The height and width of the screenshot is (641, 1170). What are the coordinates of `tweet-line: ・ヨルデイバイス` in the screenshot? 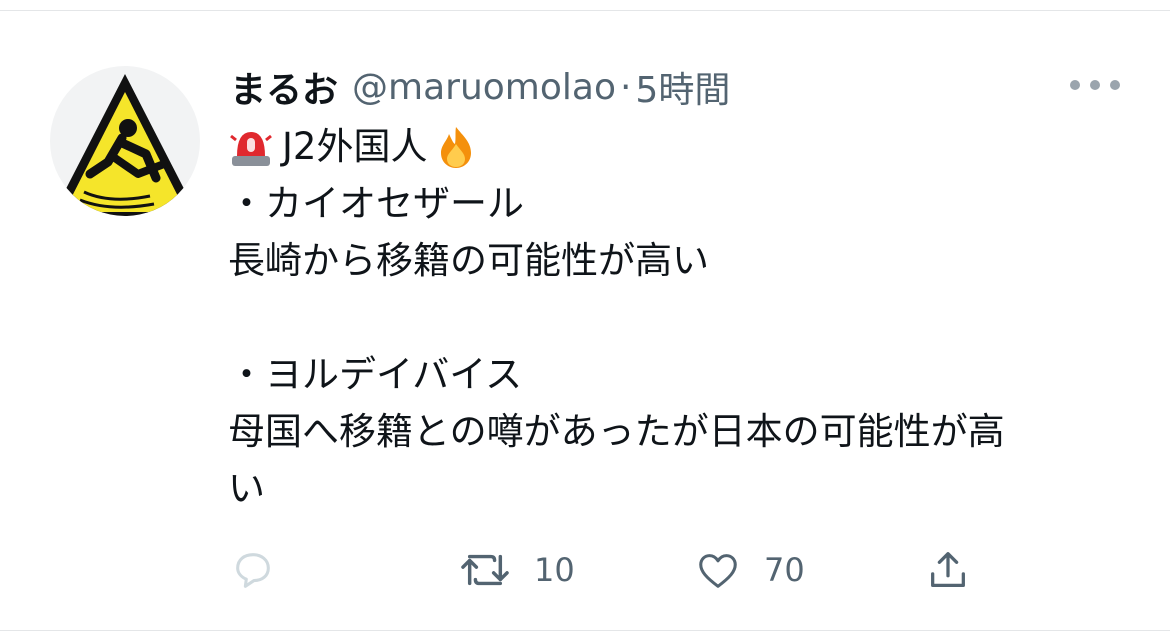 It's located at (375, 374).